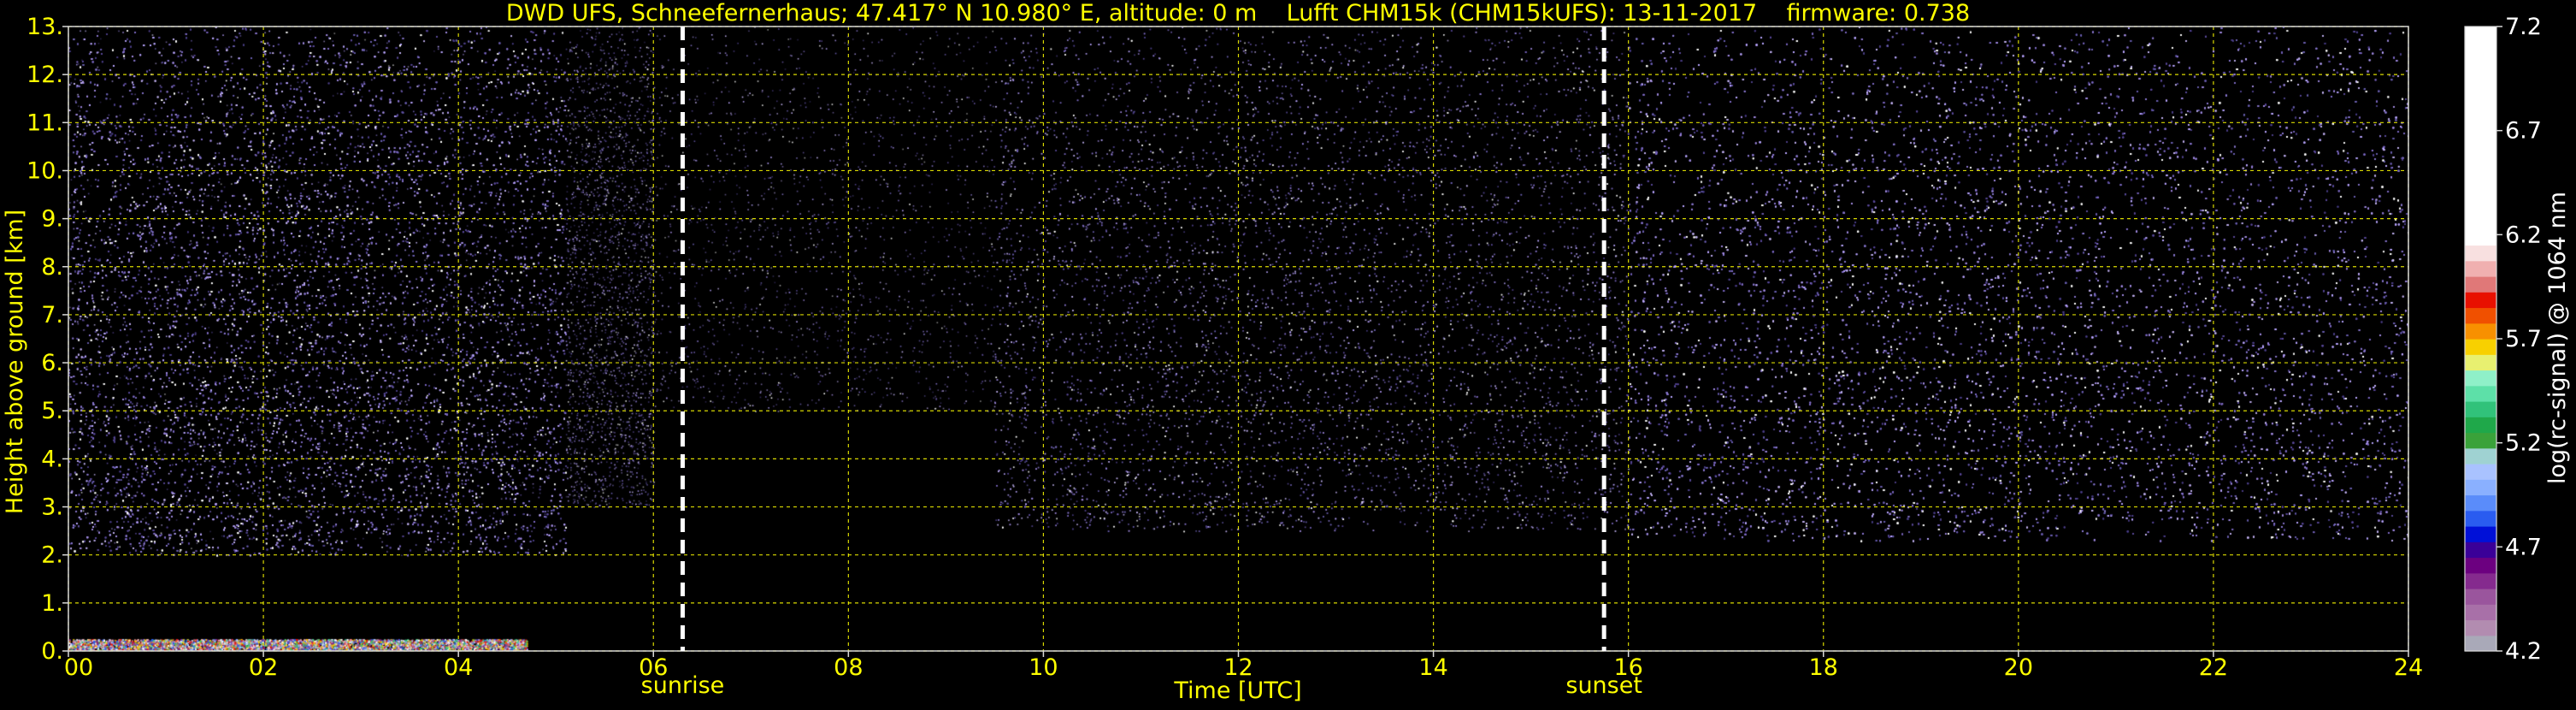 The image size is (2576, 710). Describe the element at coordinates (2523, 131) in the screenshot. I see `colorbar-tick-label: 6.7` at that location.